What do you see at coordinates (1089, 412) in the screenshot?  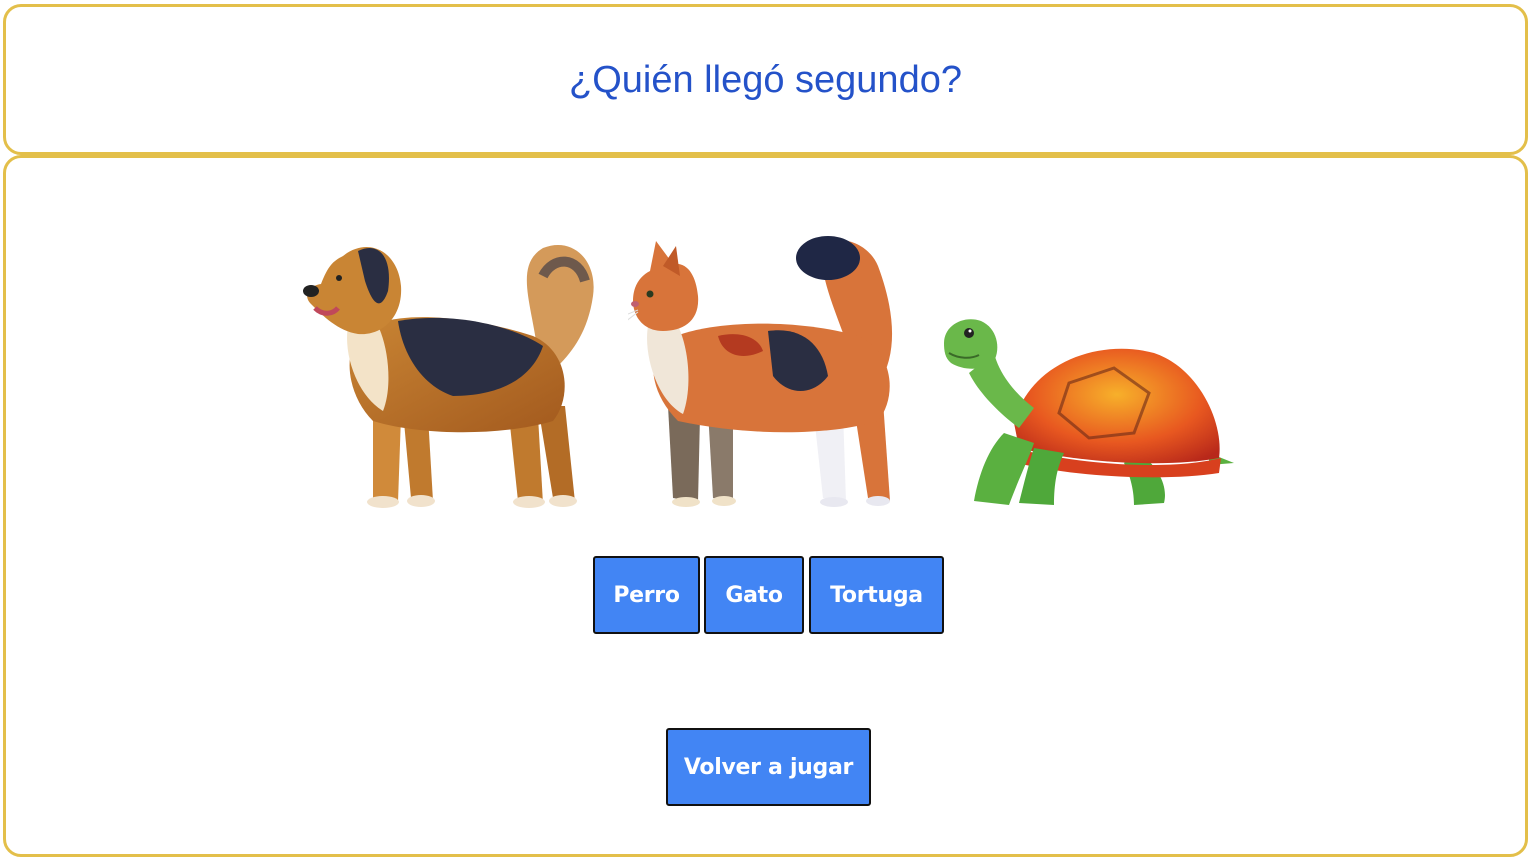 I see `turtle-icon` at bounding box center [1089, 412].